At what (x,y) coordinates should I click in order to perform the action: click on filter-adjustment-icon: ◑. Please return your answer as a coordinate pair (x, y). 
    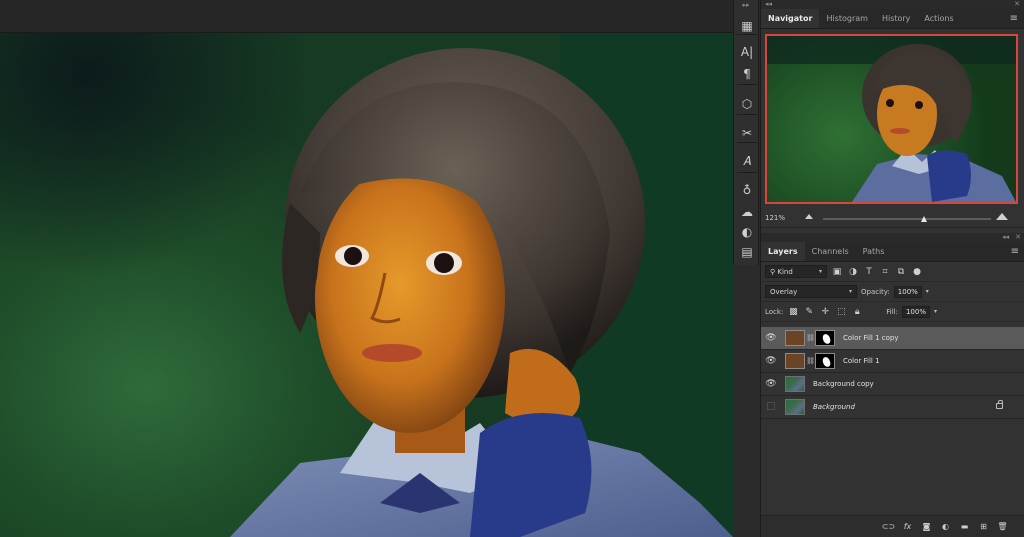
    Looking at the image, I should click on (853, 272).